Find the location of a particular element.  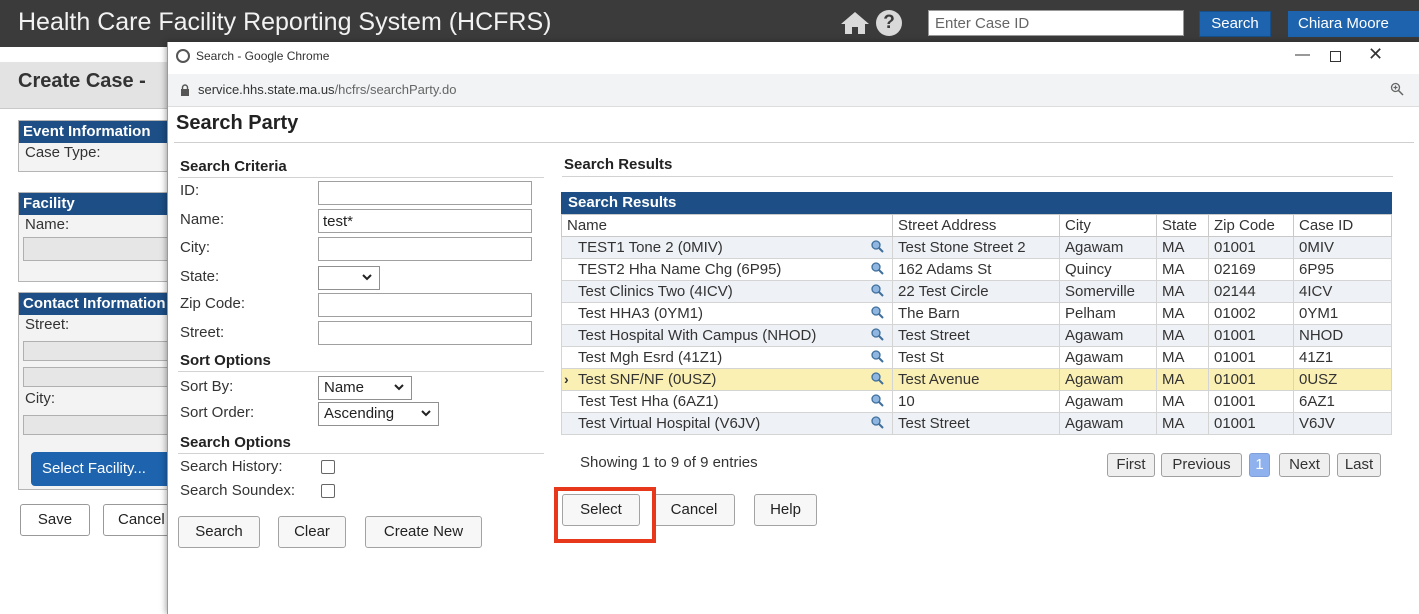

column-header-city: City is located at coordinates (1108, 225).